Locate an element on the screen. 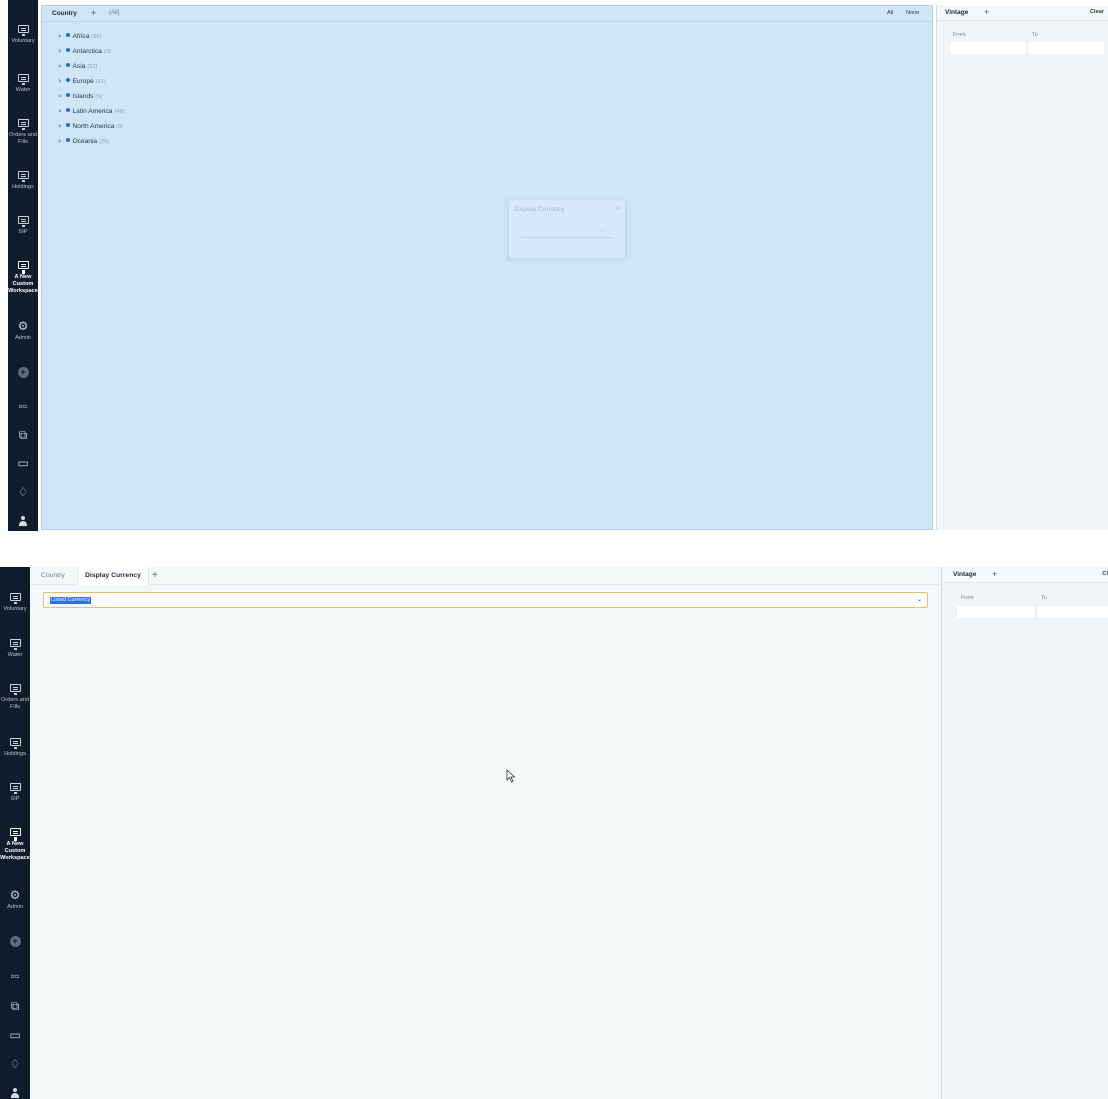  select-all-button: All is located at coordinates (890, 13).